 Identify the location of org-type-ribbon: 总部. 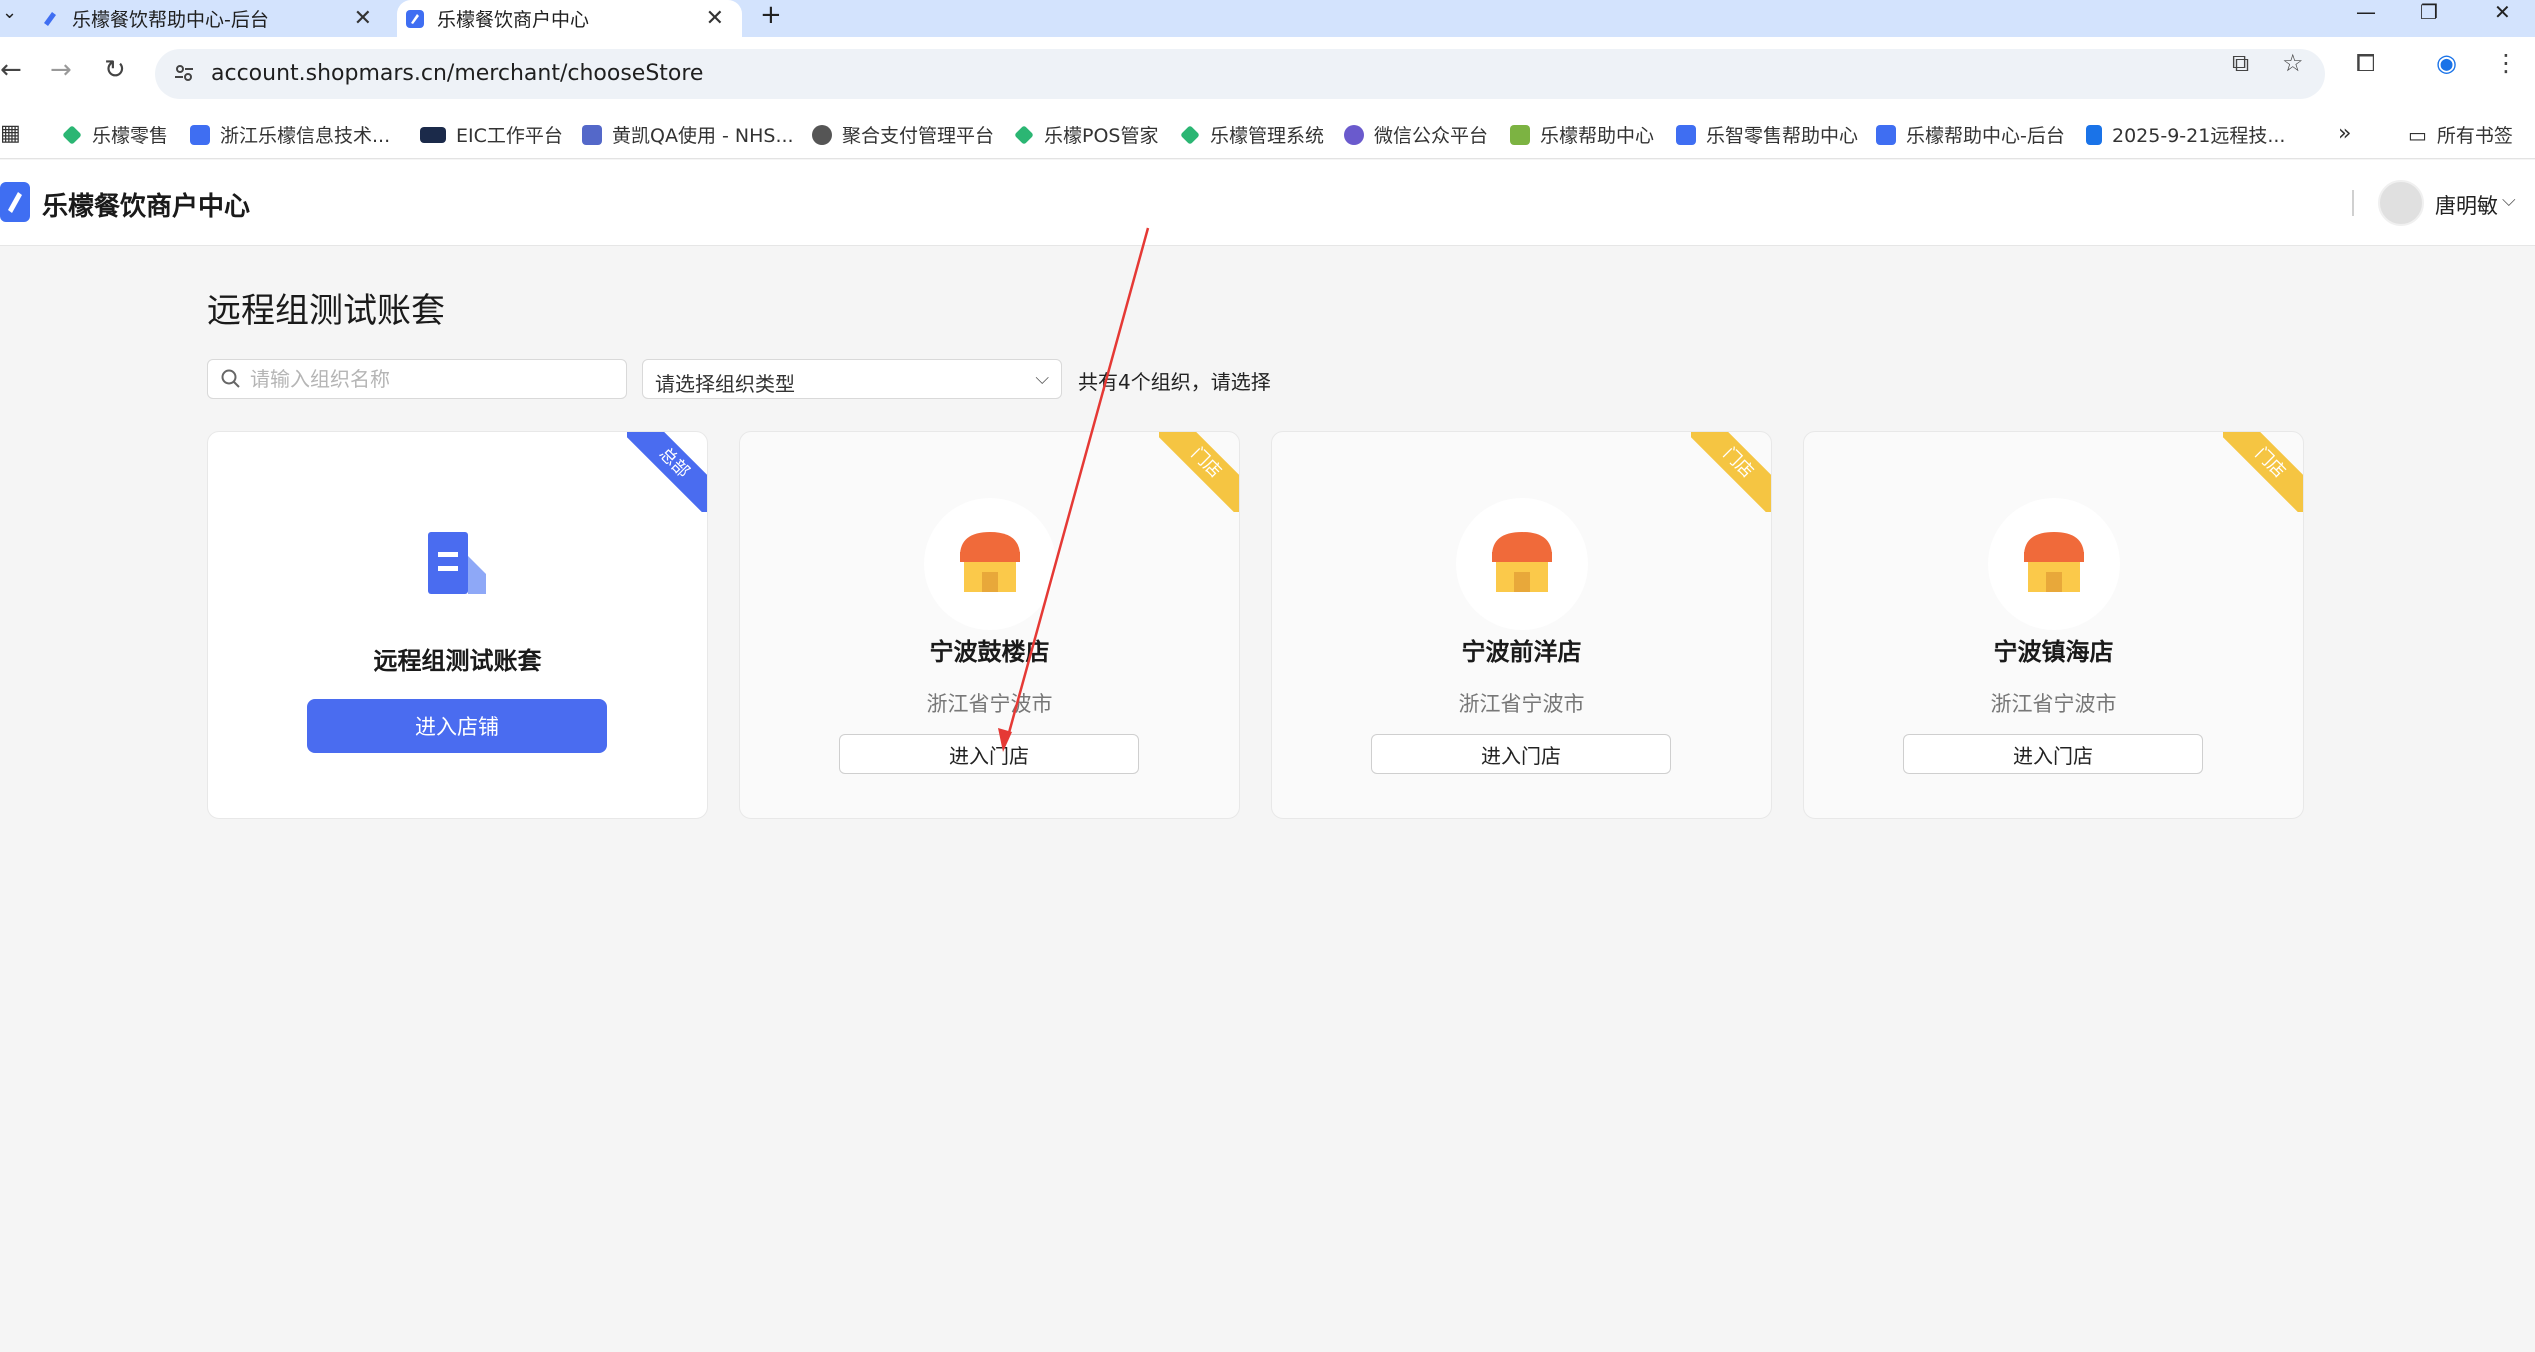
(667, 472).